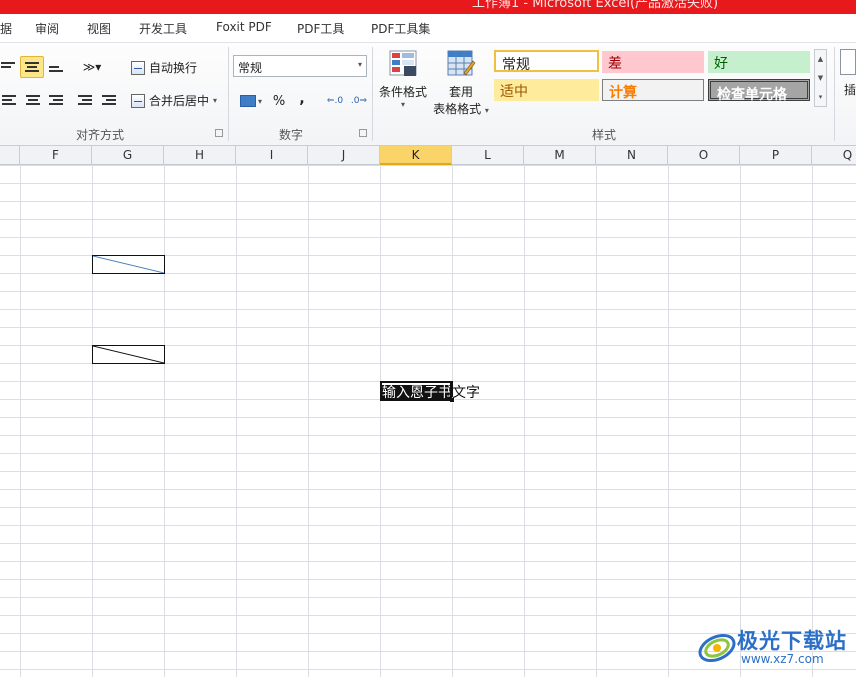 The height and width of the screenshot is (677, 856). I want to click on watermark: 极光下载站 www.xz7.com, so click(775, 648).